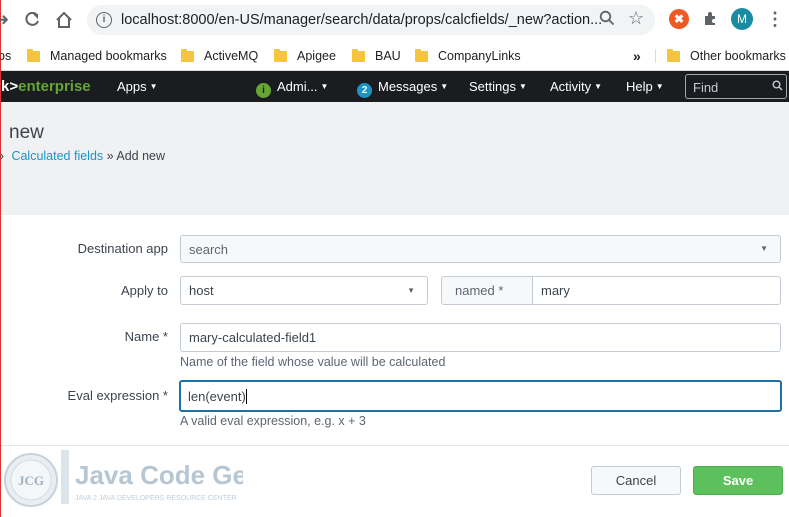 This screenshot has height=517, width=789. What do you see at coordinates (5, 56) in the screenshot?
I see `bookmark-prefix: ps` at bounding box center [5, 56].